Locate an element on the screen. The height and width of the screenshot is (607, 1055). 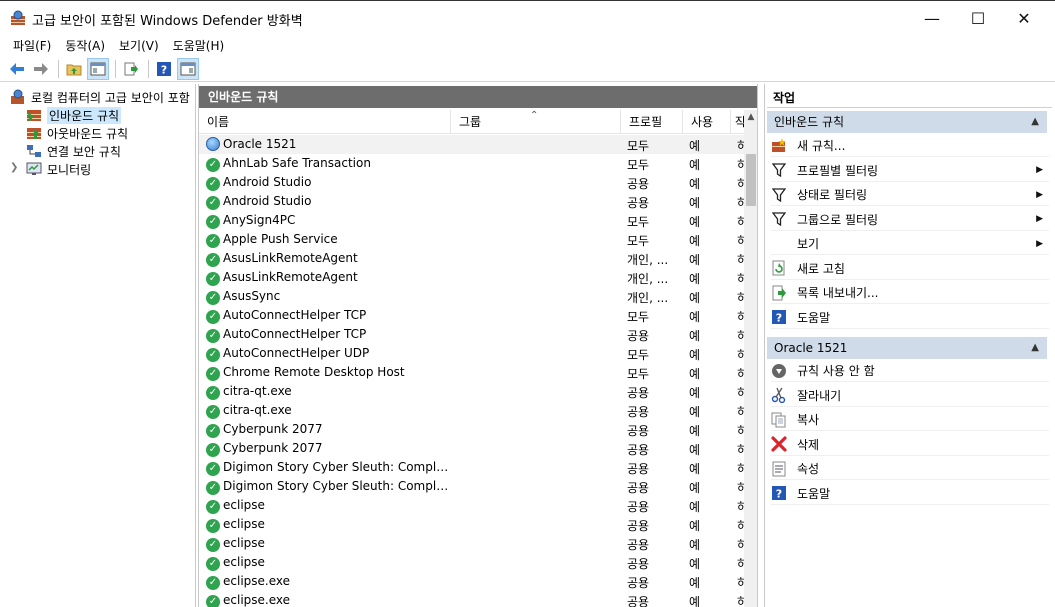
rule-name: eclipse.exe is located at coordinates (257, 600).